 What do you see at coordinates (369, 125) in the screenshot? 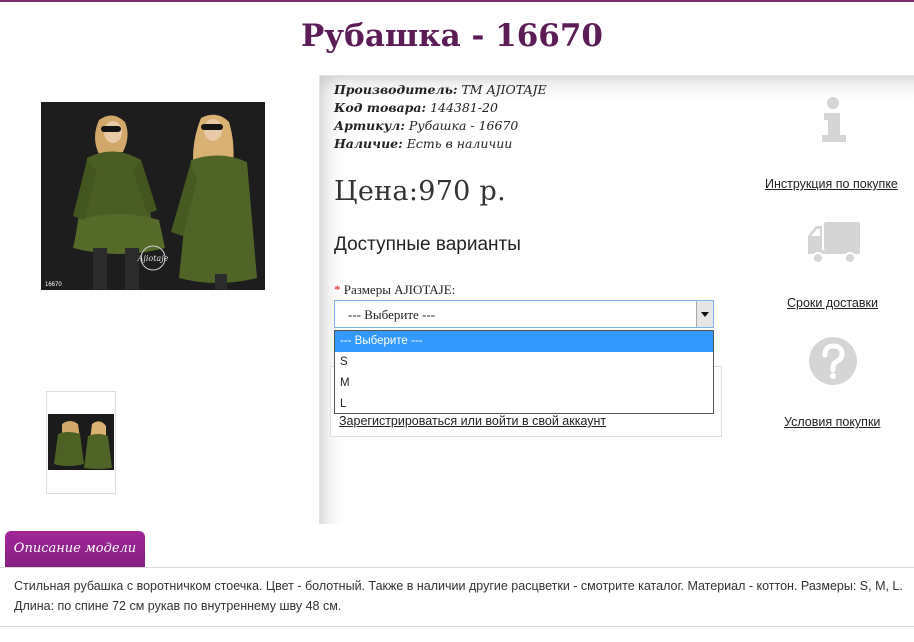
I see `article-label: Артикул:` at bounding box center [369, 125].